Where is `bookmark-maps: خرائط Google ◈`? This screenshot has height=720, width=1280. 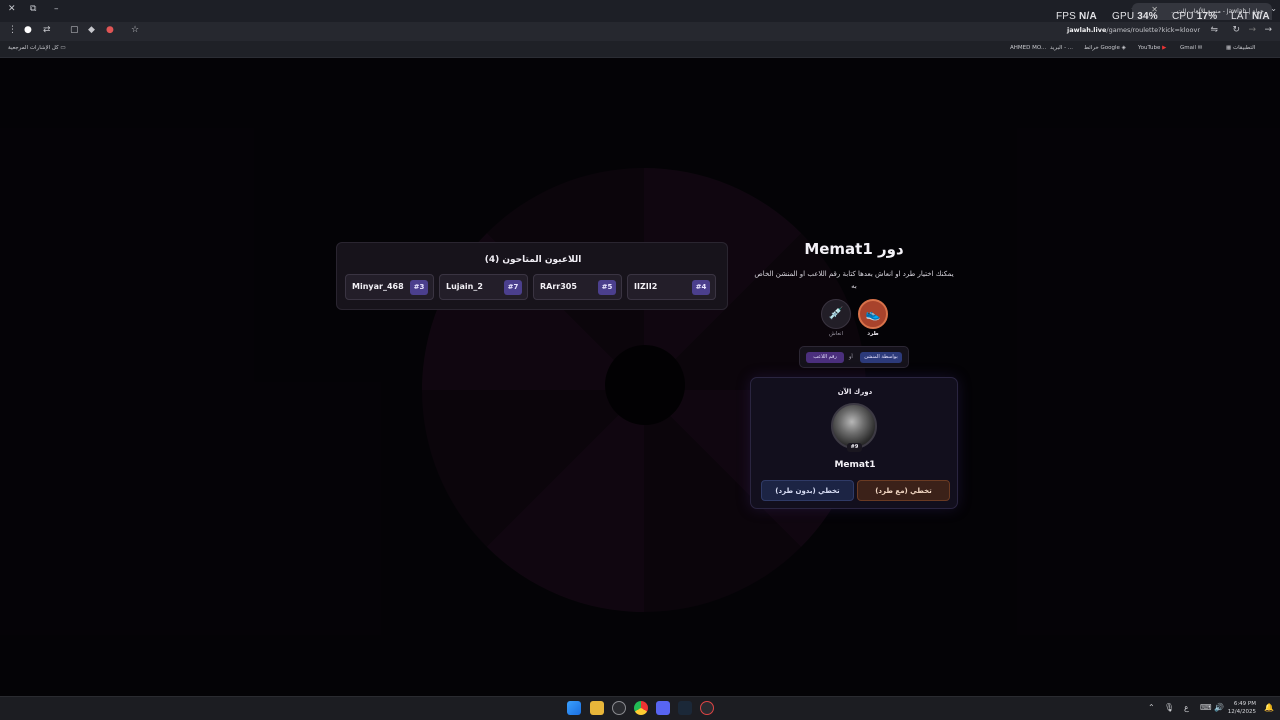 bookmark-maps: خرائط Google ◈ is located at coordinates (1105, 48).